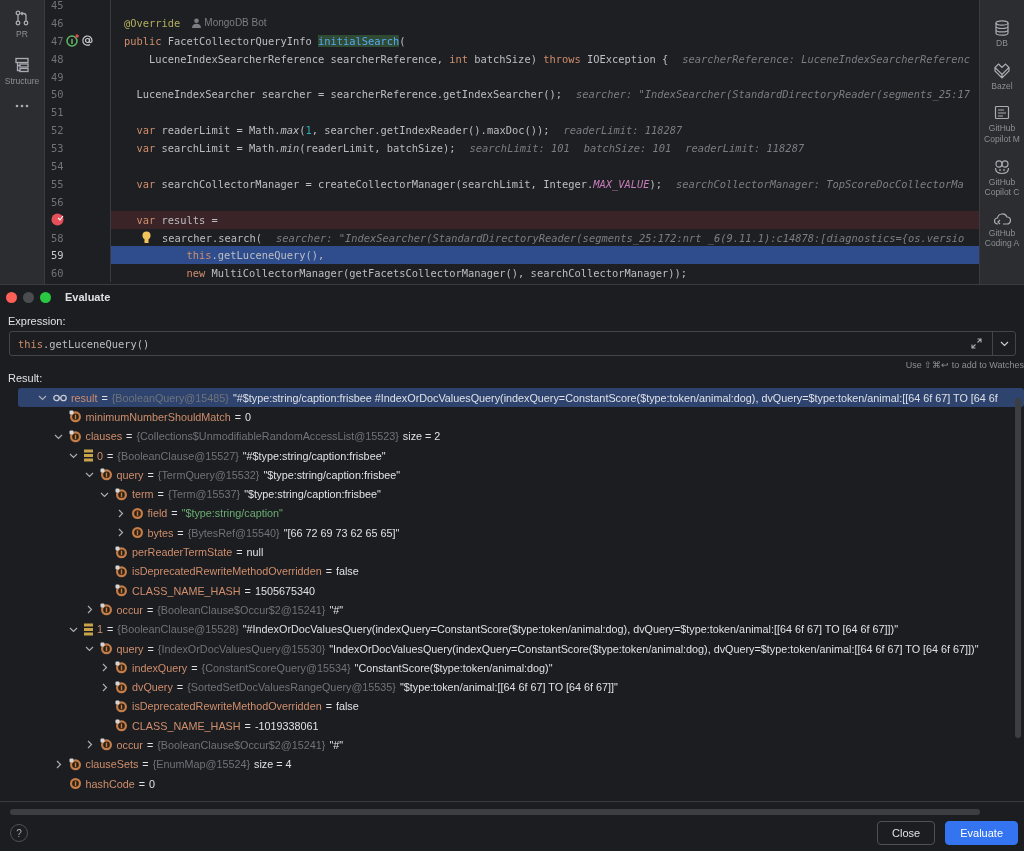 Image resolution: width=1024 pixels, height=851 pixels. Describe the element at coordinates (341, 532) in the screenshot. I see `variable-value: "[66 72 69 73 62 65 65]"` at that location.